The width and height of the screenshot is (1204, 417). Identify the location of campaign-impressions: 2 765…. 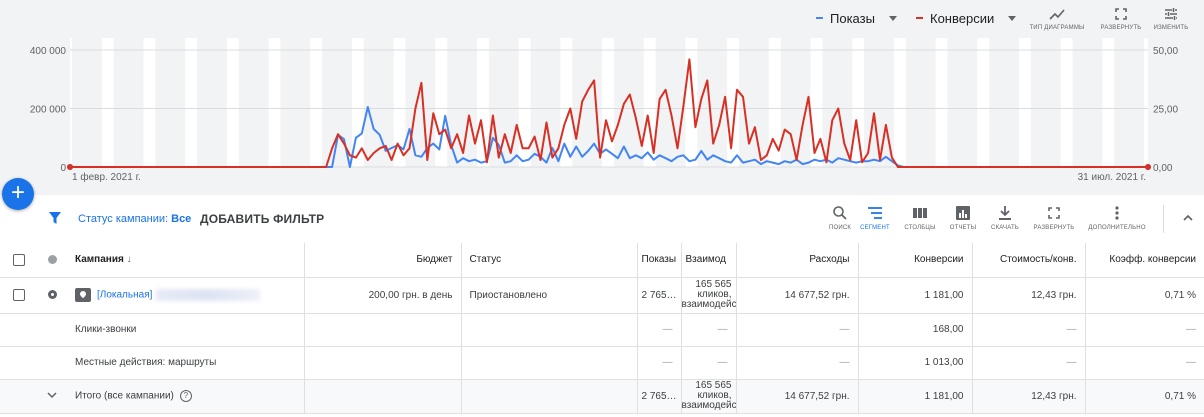
(658, 295).